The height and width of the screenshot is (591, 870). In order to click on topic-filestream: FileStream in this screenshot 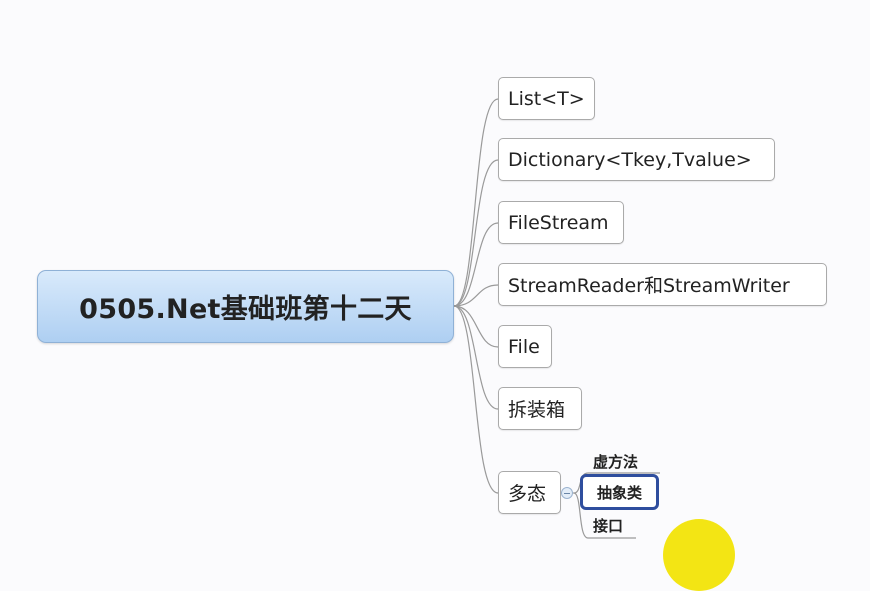, I will do `click(561, 222)`.